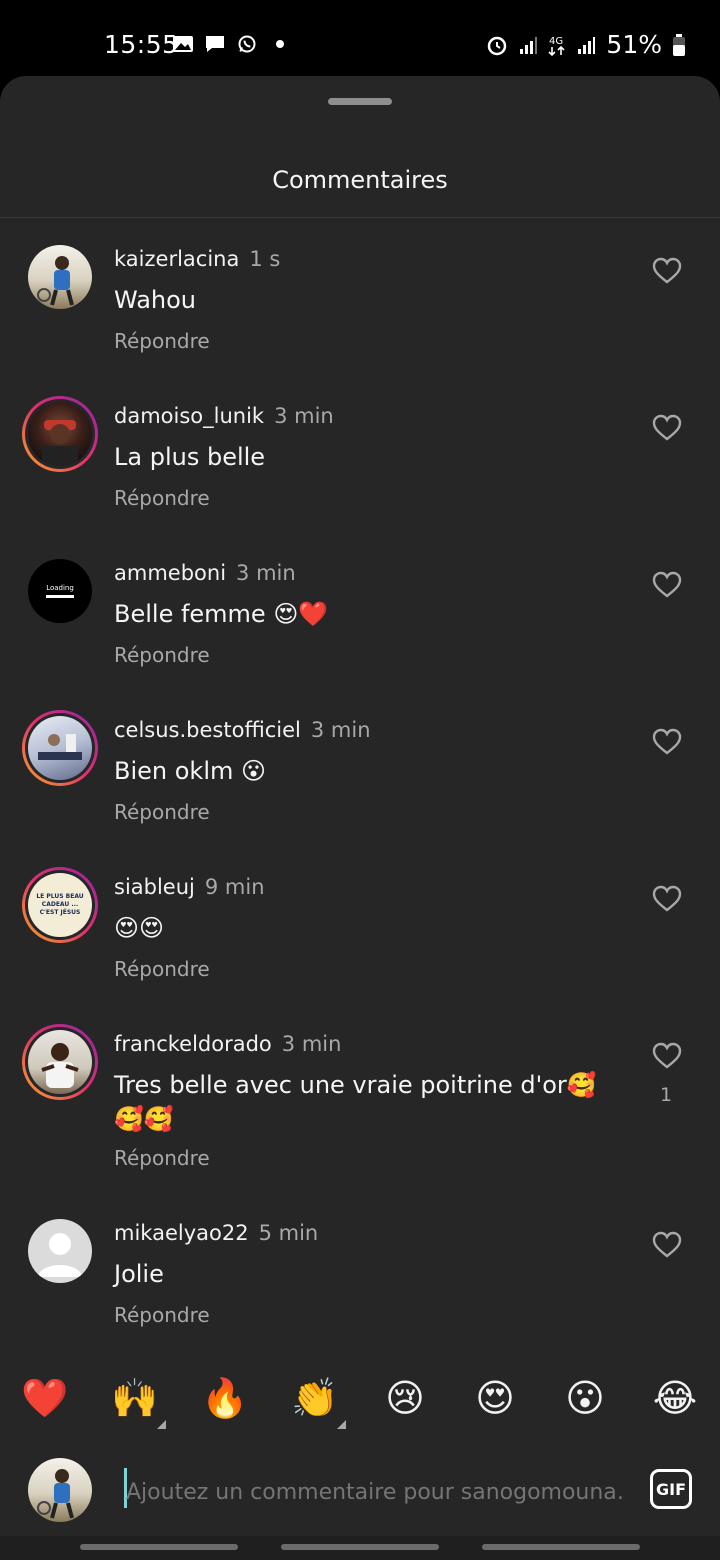  Describe the element at coordinates (154, 887) in the screenshot. I see `comment-username: siableuj` at that location.